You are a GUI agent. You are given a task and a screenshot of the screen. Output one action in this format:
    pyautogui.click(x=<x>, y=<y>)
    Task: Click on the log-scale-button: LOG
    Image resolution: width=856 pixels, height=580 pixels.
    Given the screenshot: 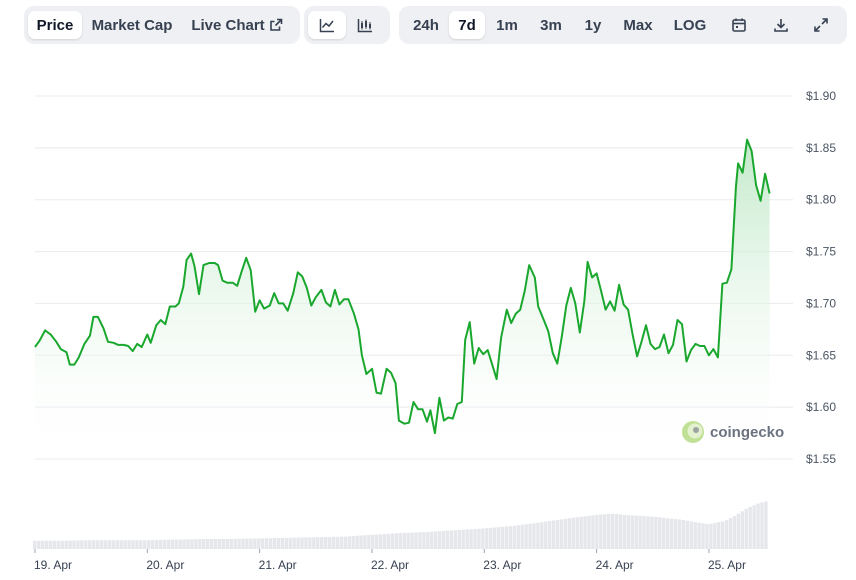 What is the action you would take?
    pyautogui.click(x=690, y=25)
    